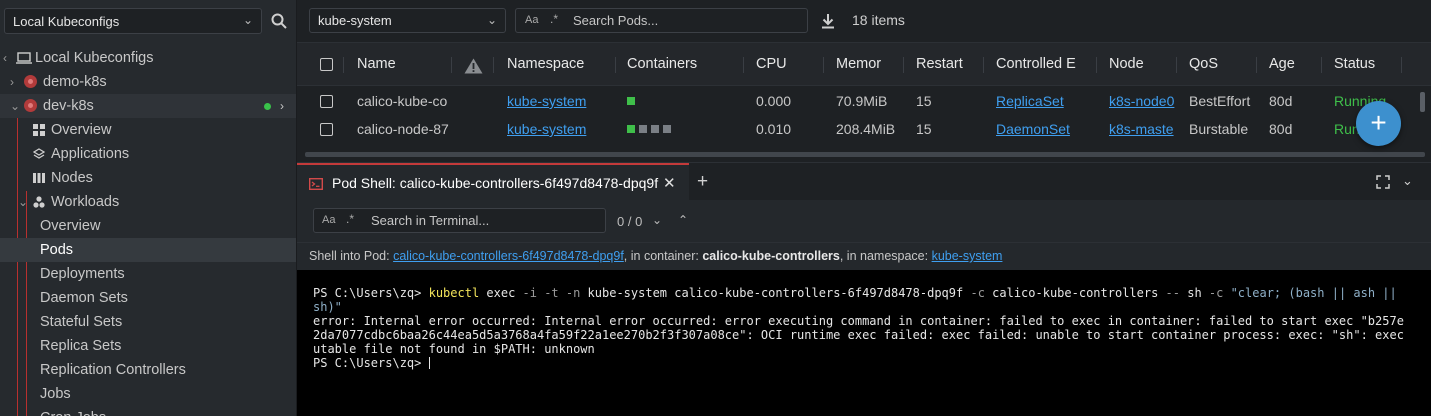 The image size is (1431, 416). Describe the element at coordinates (786, 64) in the screenshot. I see `column-header-cpu: CPU` at that location.